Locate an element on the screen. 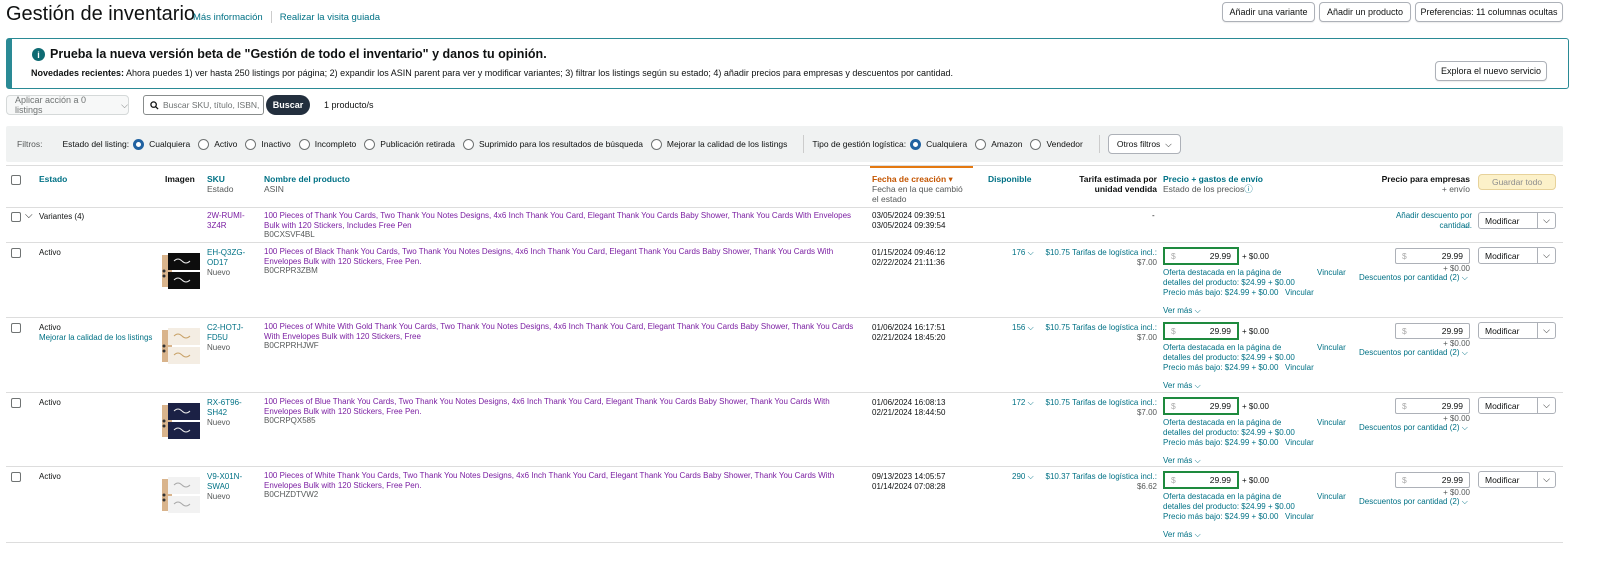  preferences-button: Preferencias: 11 columnas ocultas is located at coordinates (1489, 12).